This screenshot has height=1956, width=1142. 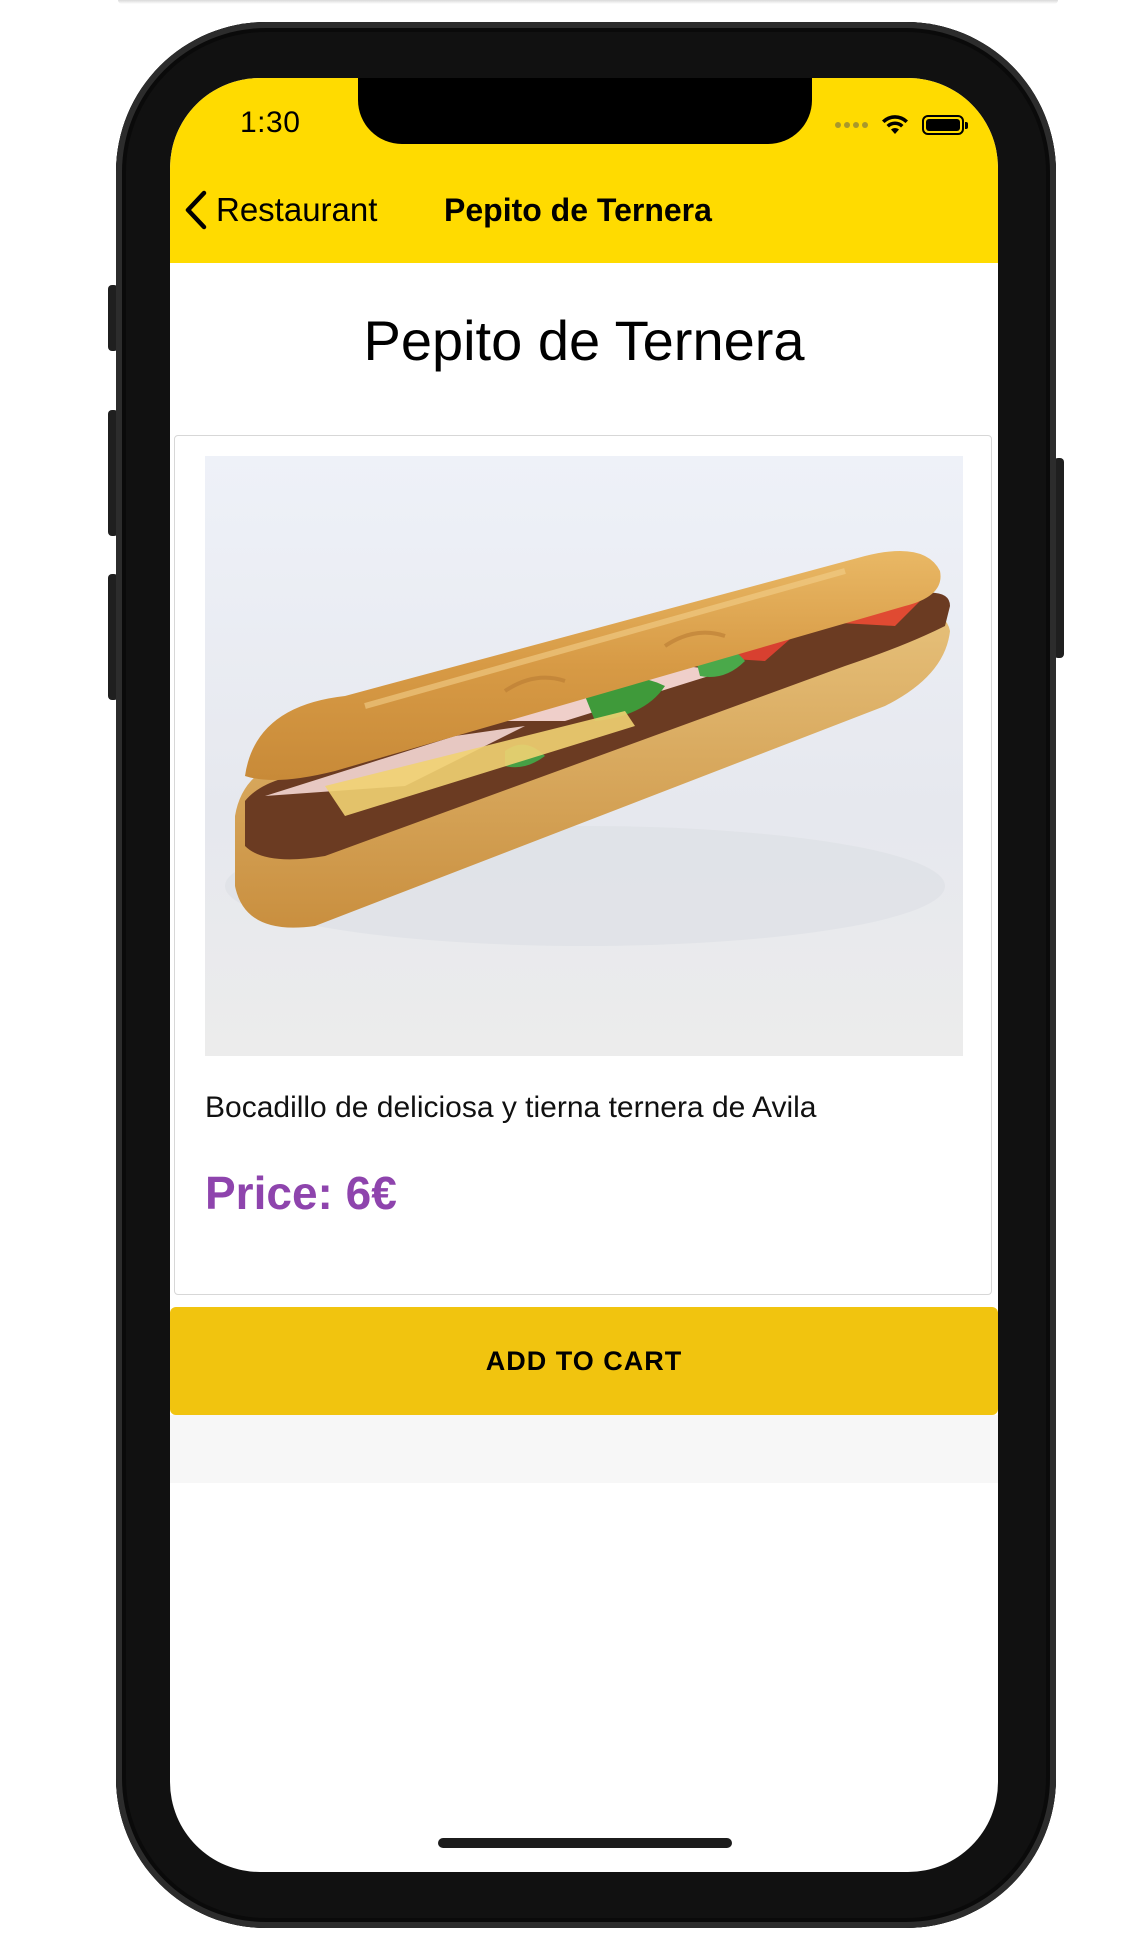 What do you see at coordinates (851, 125) in the screenshot?
I see `signal-icon` at bounding box center [851, 125].